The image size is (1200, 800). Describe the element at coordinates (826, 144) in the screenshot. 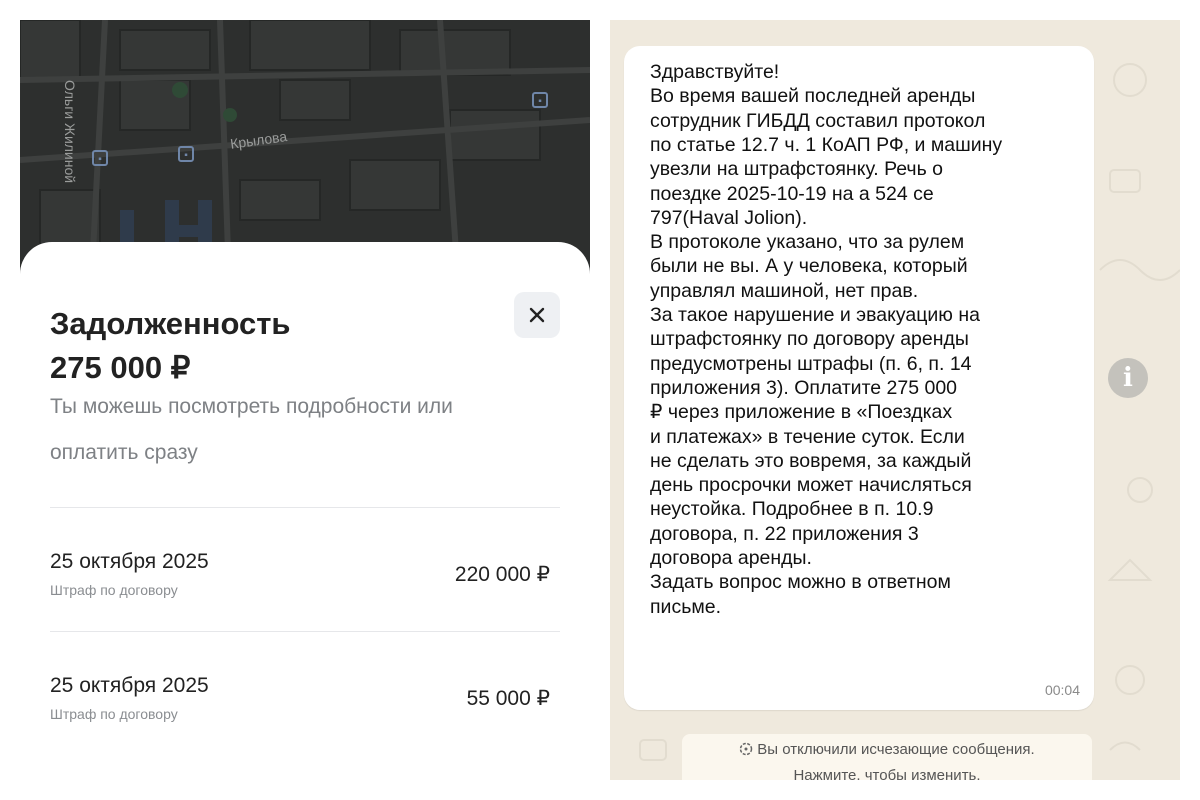

I see `message-line: по статье 12.7 ч. 1 КоАП РФ, и машину` at that location.